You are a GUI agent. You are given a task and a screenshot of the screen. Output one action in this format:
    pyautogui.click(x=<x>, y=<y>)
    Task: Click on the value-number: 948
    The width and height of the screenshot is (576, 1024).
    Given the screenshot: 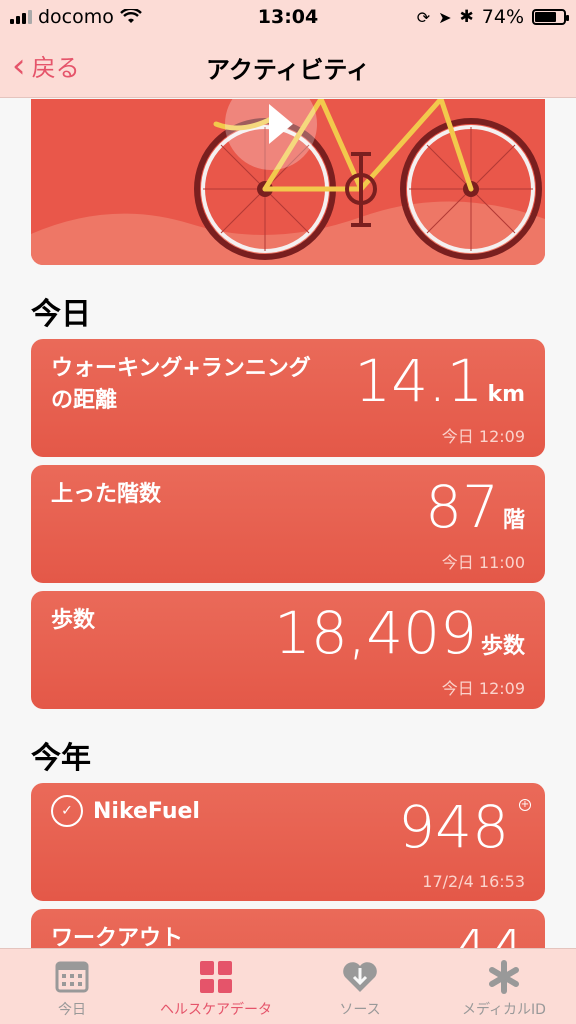 What is the action you would take?
    pyautogui.click(x=453, y=827)
    